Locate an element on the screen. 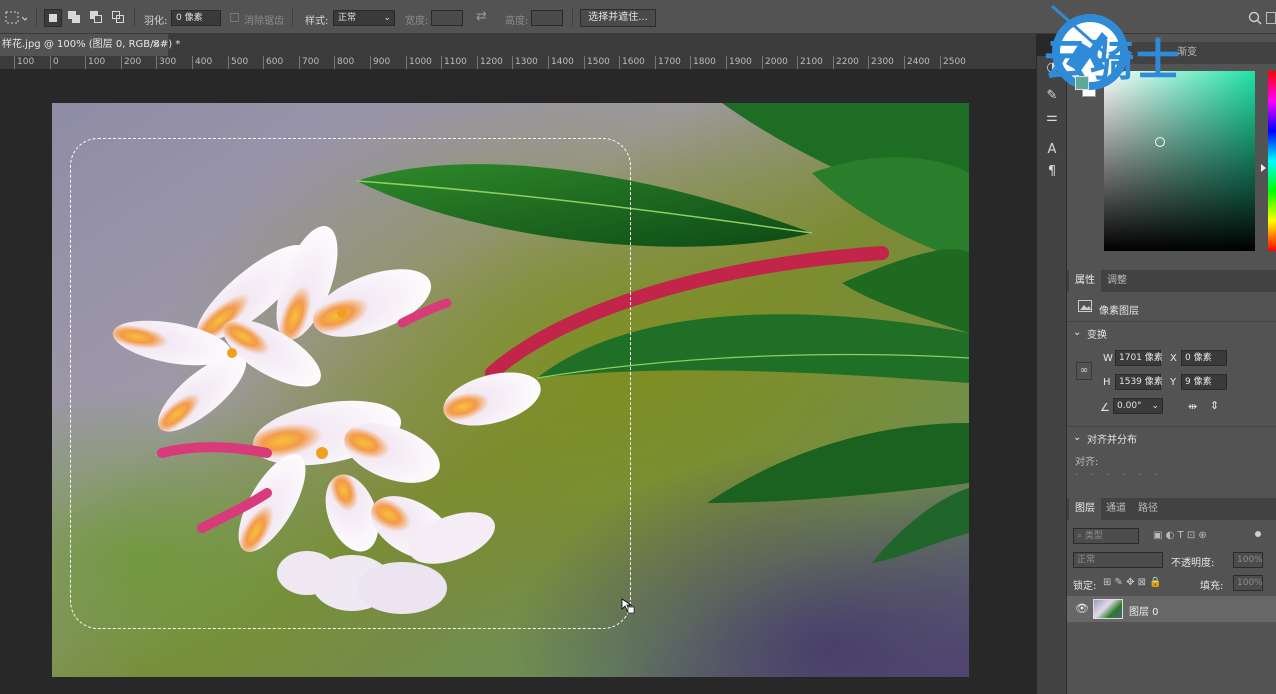 The width and height of the screenshot is (1276, 694). ruler-tick: 800 is located at coordinates (344, 62).